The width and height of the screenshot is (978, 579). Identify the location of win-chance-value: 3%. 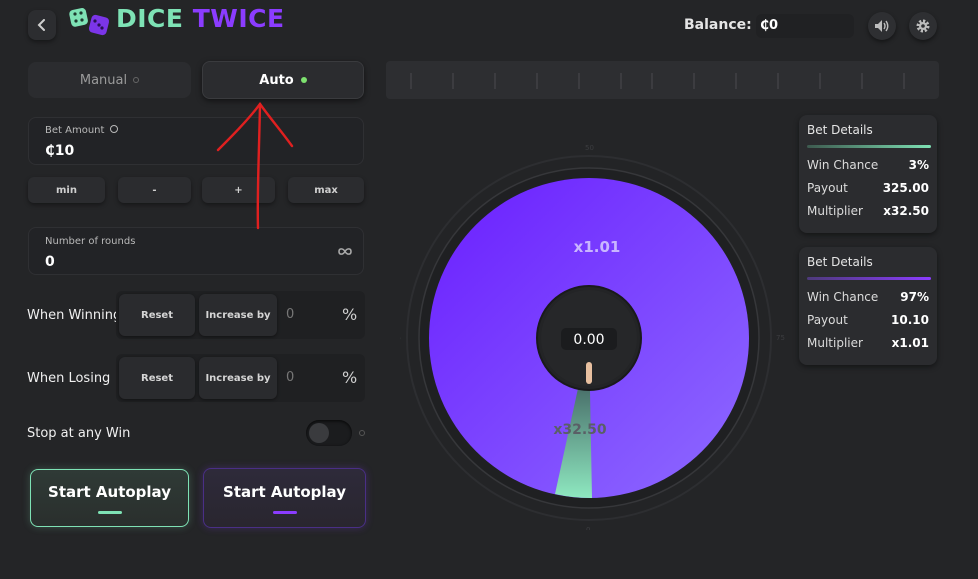
(918, 165).